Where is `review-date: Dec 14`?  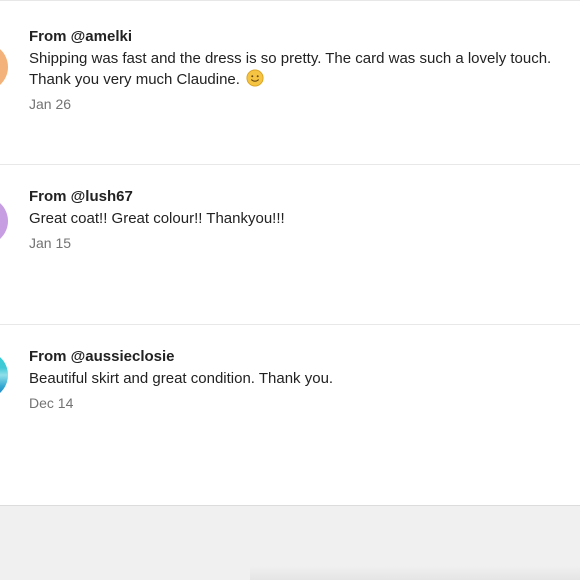
review-date: Dec 14 is located at coordinates (51, 403).